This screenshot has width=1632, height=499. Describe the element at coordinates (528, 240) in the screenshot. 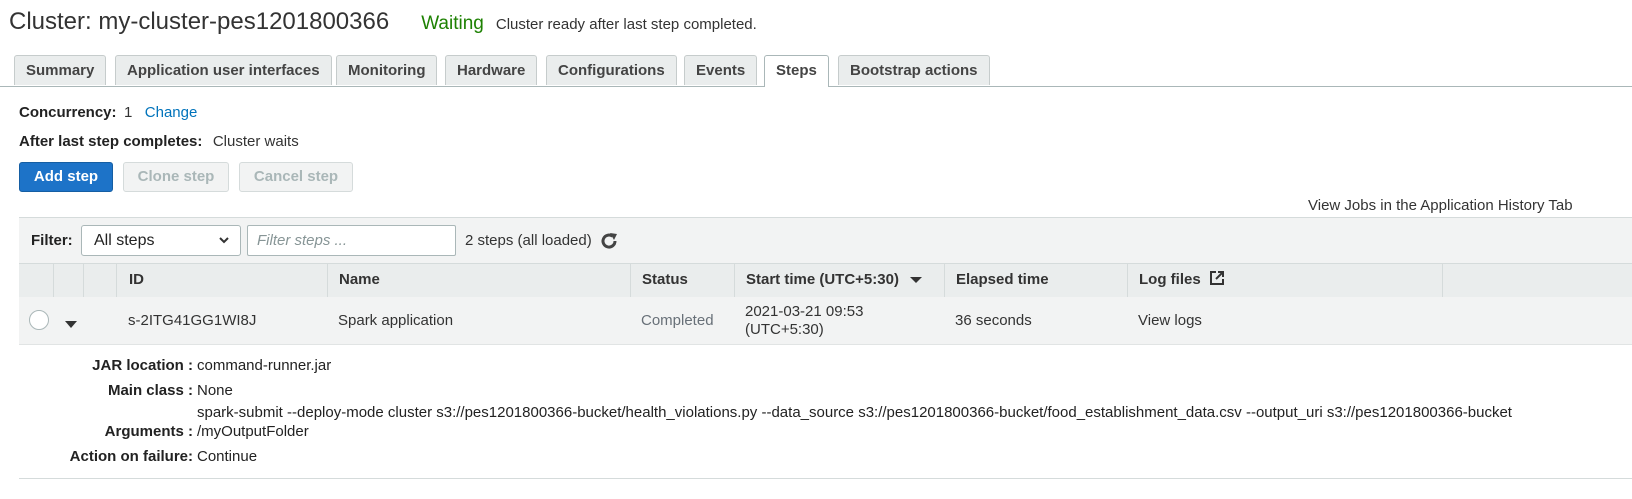

I see `steps-count: 2 steps (all loaded)` at that location.